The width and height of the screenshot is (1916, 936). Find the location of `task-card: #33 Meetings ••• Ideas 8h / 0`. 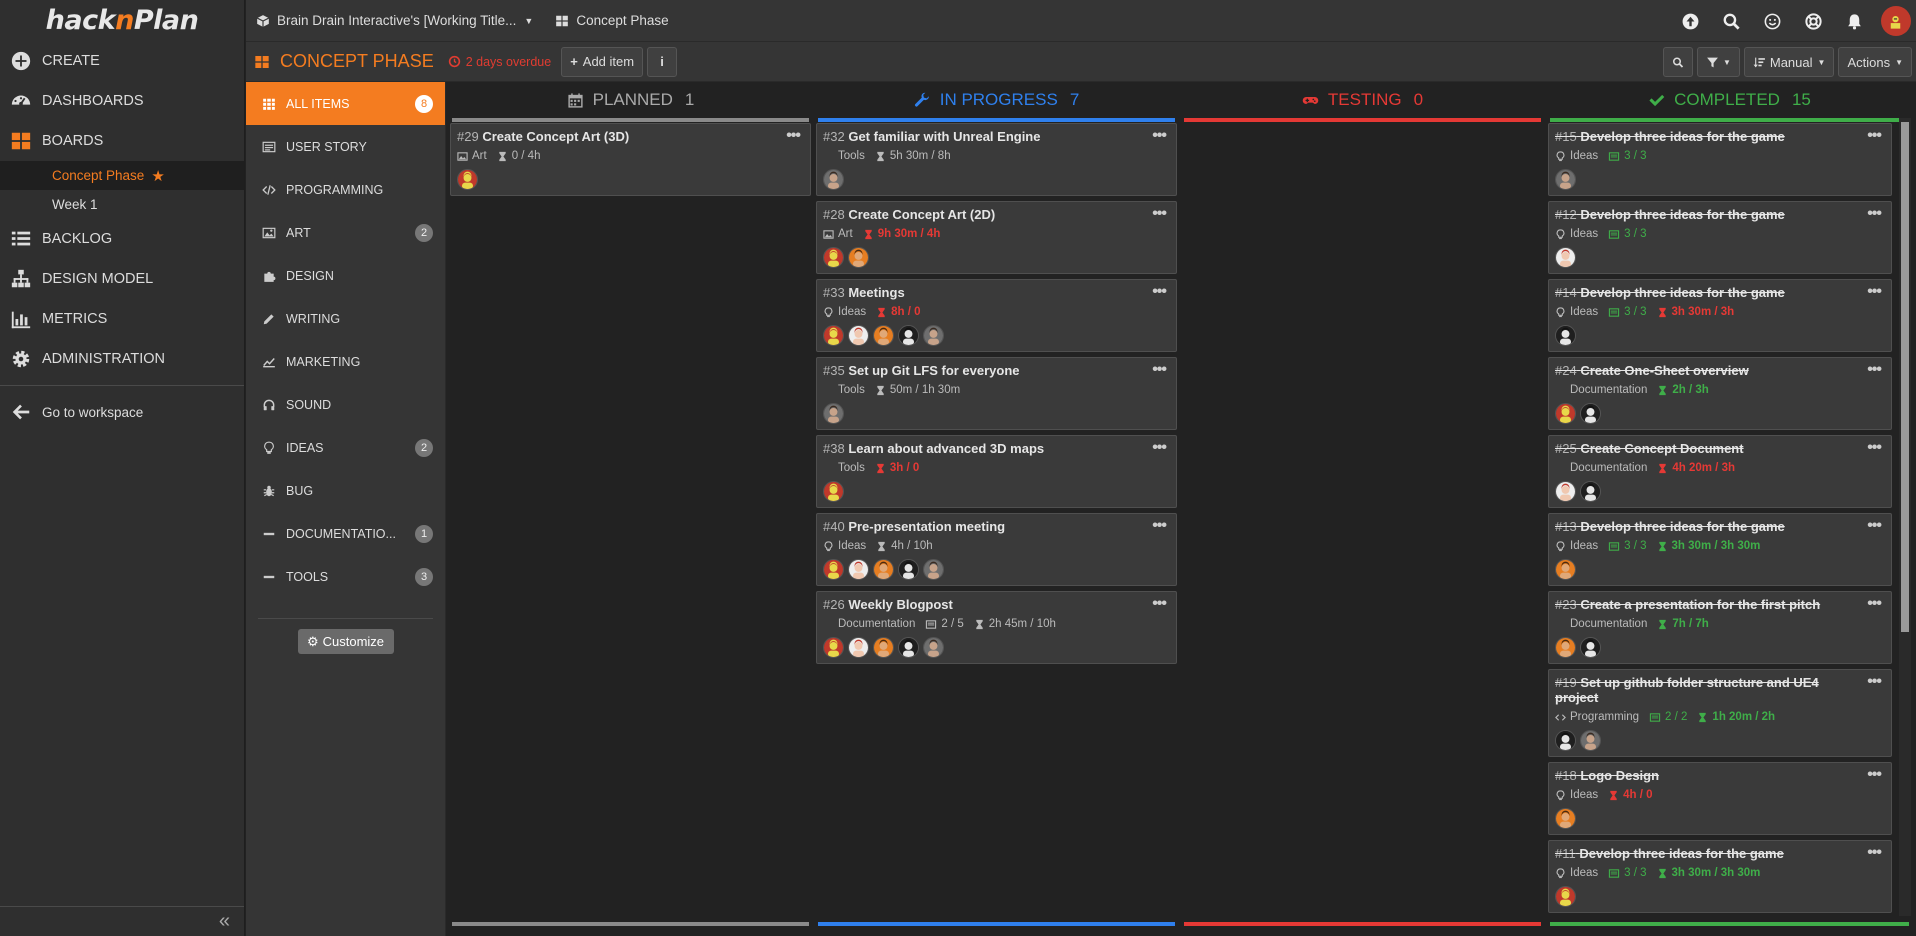

task-card: #33 Meetings ••• Ideas 8h / 0 is located at coordinates (996, 315).